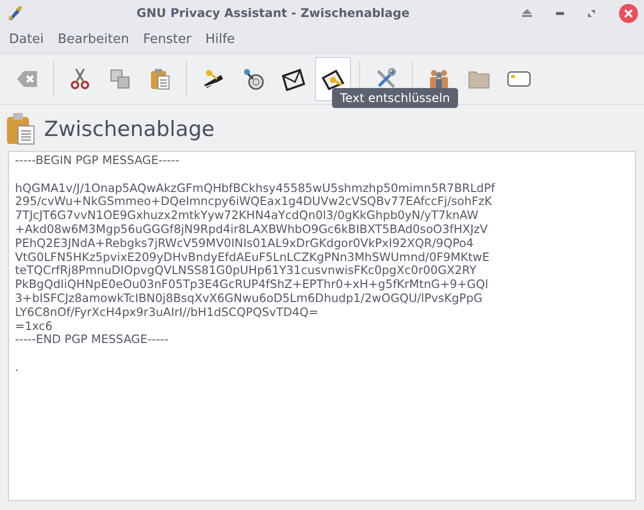  Describe the element at coordinates (15, 13) in the screenshot. I see `app-icon` at that location.